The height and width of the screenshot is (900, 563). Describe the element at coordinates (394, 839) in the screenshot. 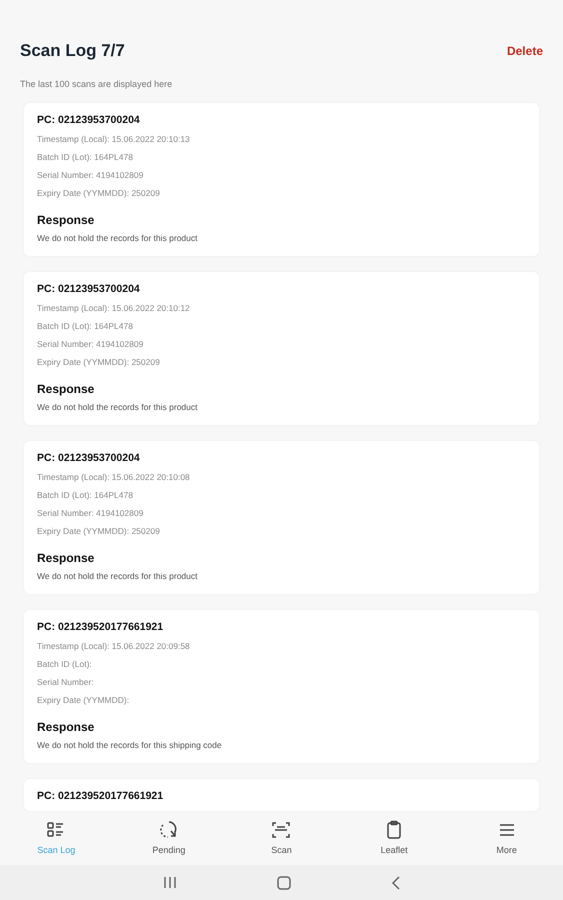

I see `nav-tab: Leaflet` at that location.